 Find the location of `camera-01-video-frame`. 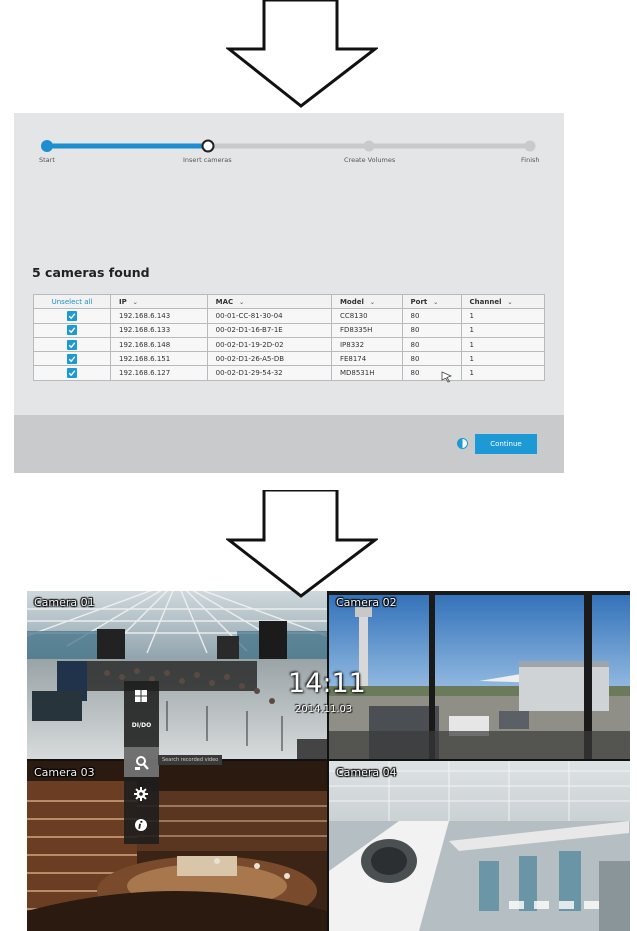

camera-01-video-frame is located at coordinates (177, 675).